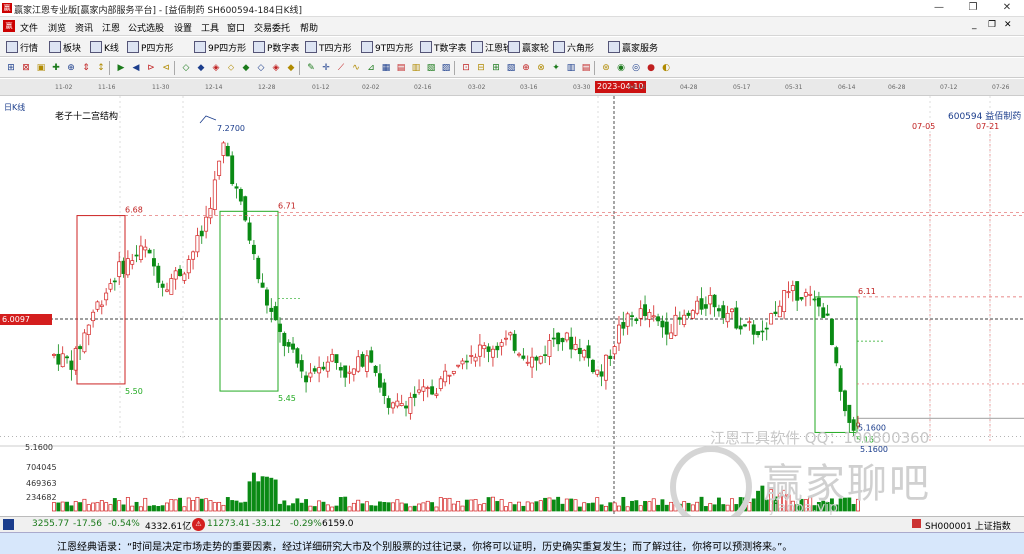 The image size is (1024, 554). Describe the element at coordinates (571, 68) in the screenshot. I see `col2-icon: ▥` at that location.